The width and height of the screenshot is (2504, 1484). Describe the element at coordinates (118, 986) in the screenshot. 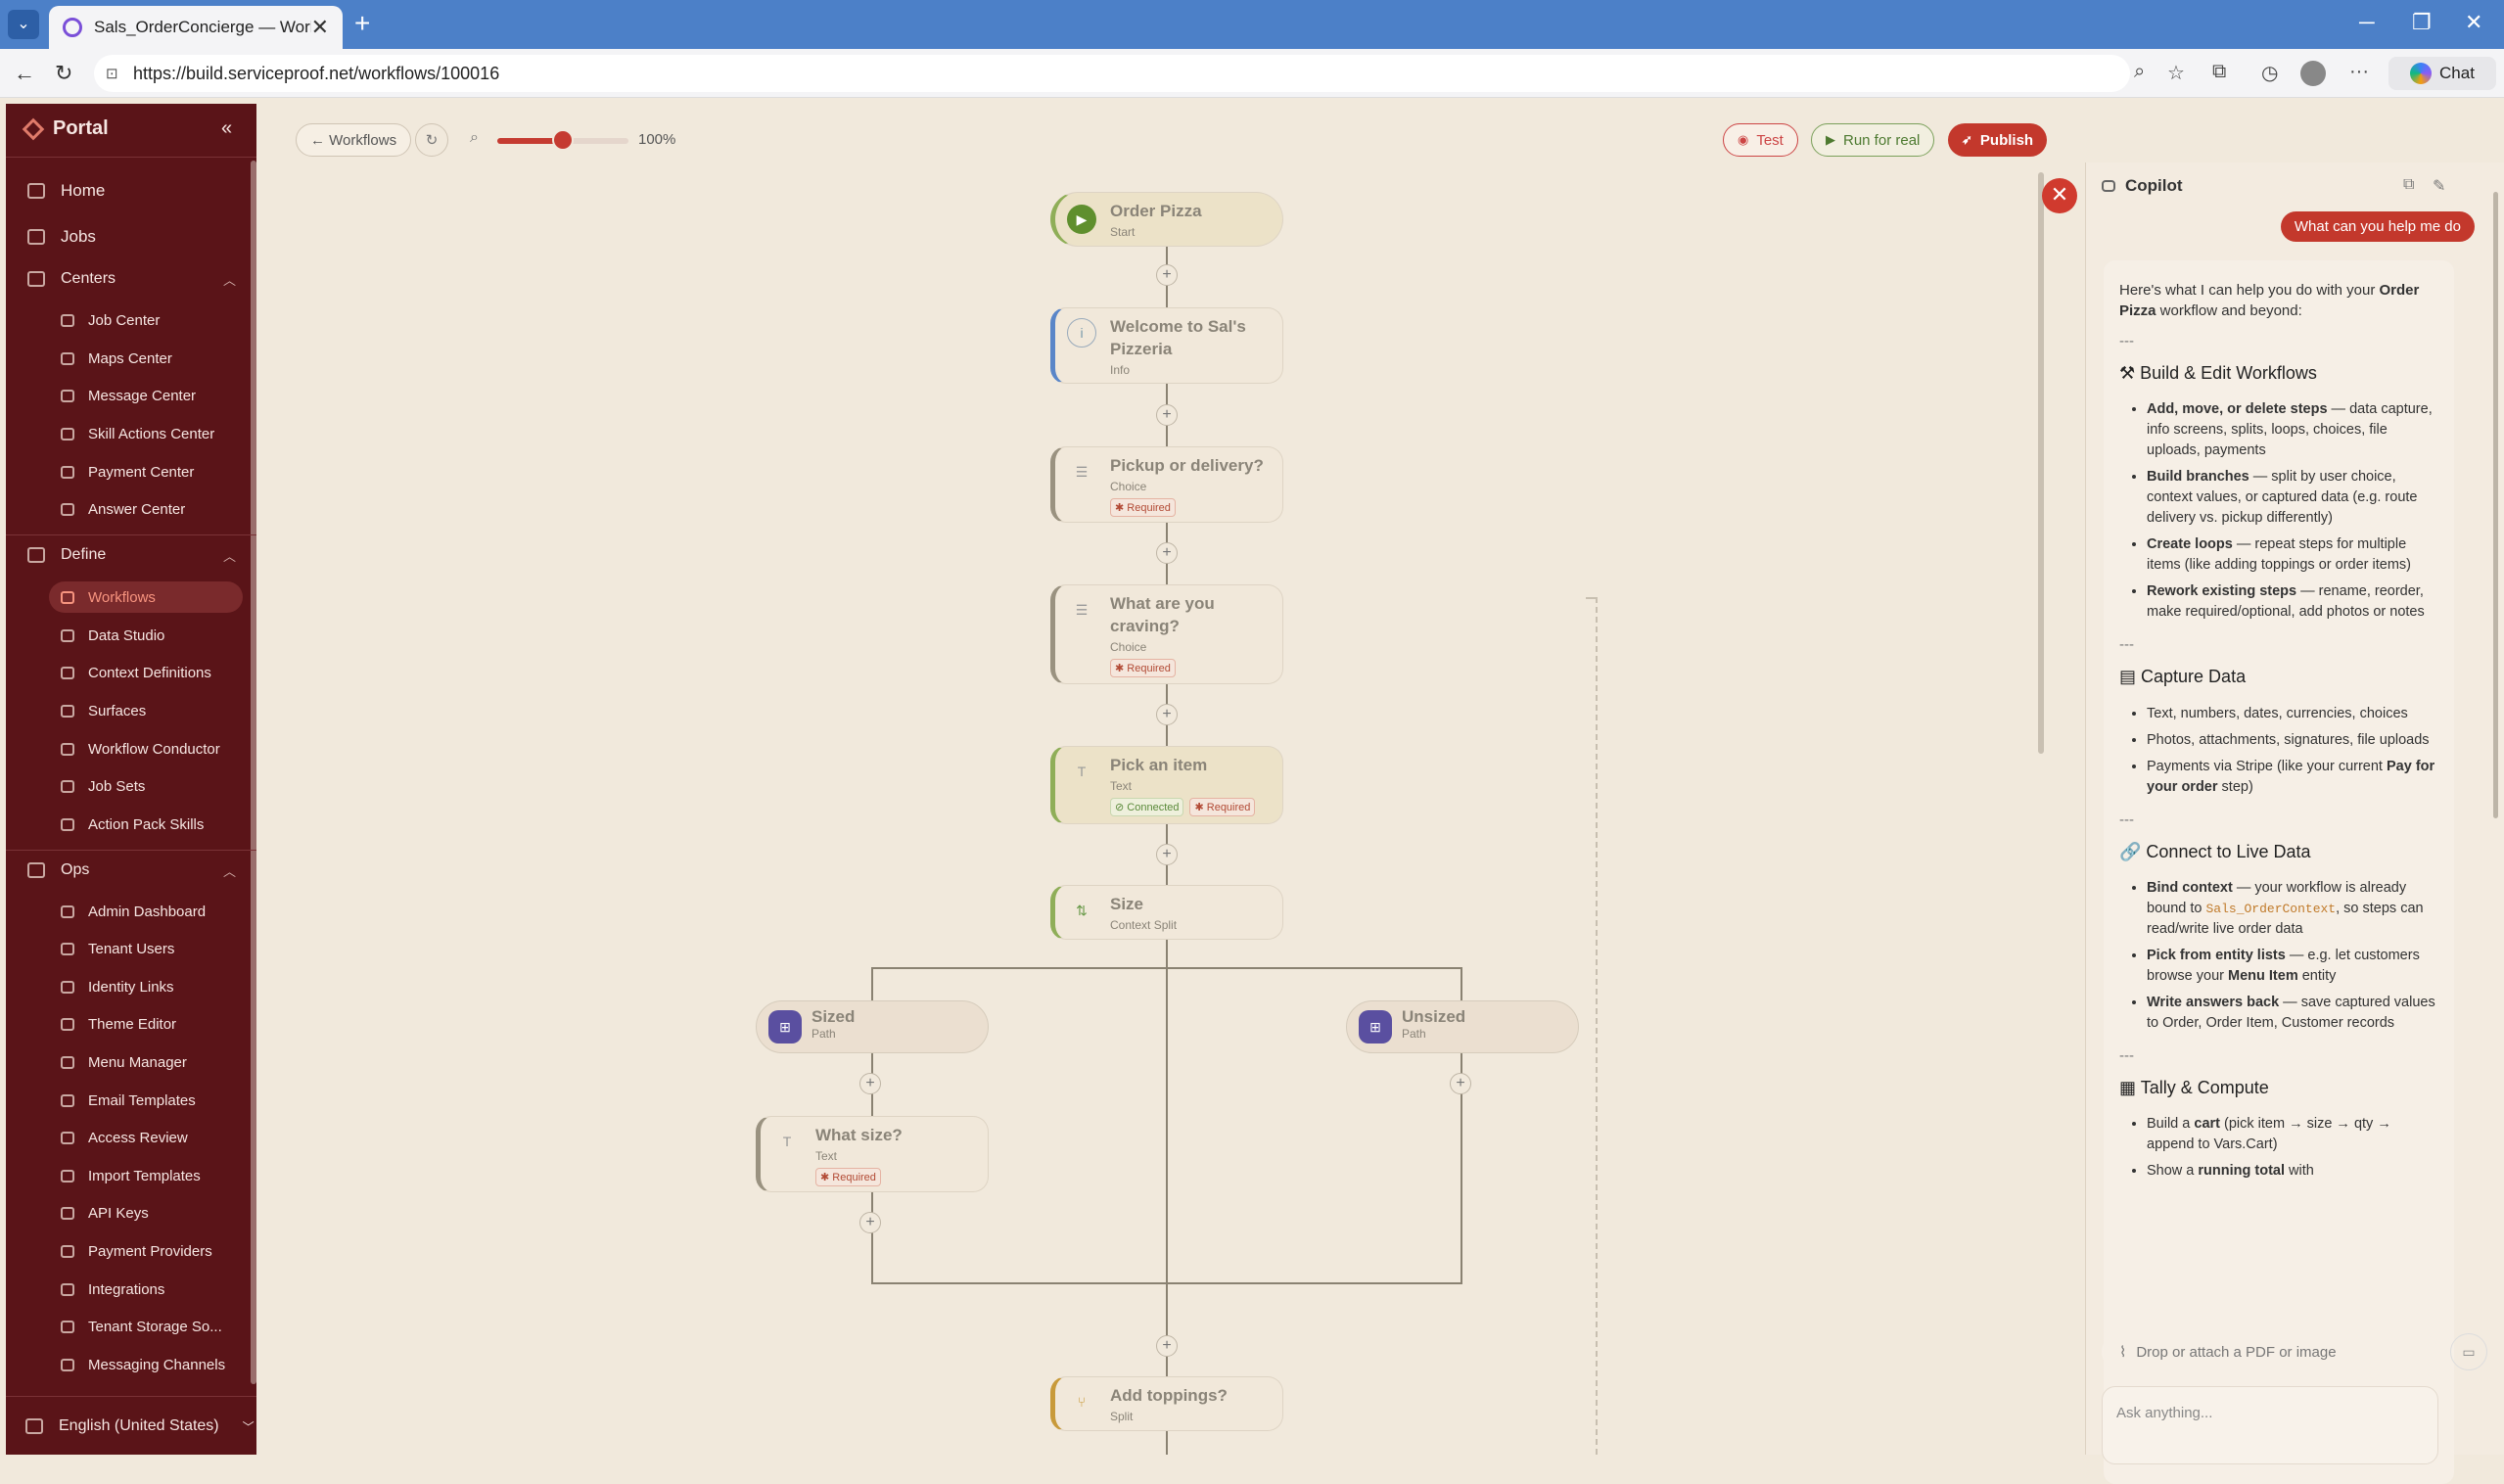

I see `sidebar-item-identity-links: Identity Links` at that location.